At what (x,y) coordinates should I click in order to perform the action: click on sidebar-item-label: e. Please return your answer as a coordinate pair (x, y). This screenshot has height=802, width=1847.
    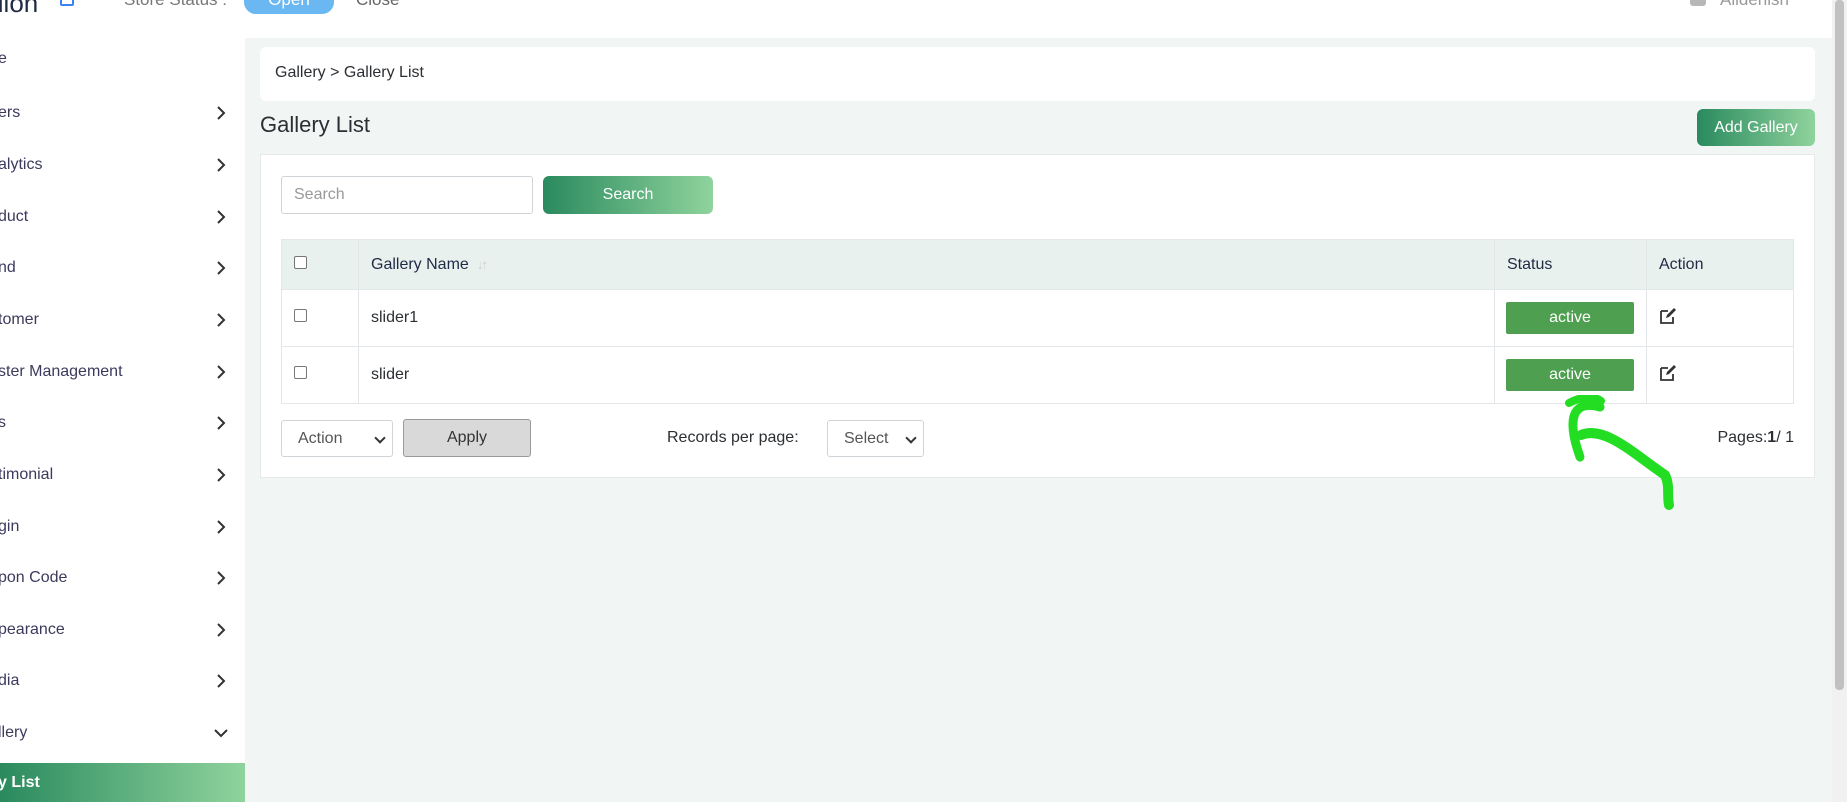
    Looking at the image, I should click on (3, 58).